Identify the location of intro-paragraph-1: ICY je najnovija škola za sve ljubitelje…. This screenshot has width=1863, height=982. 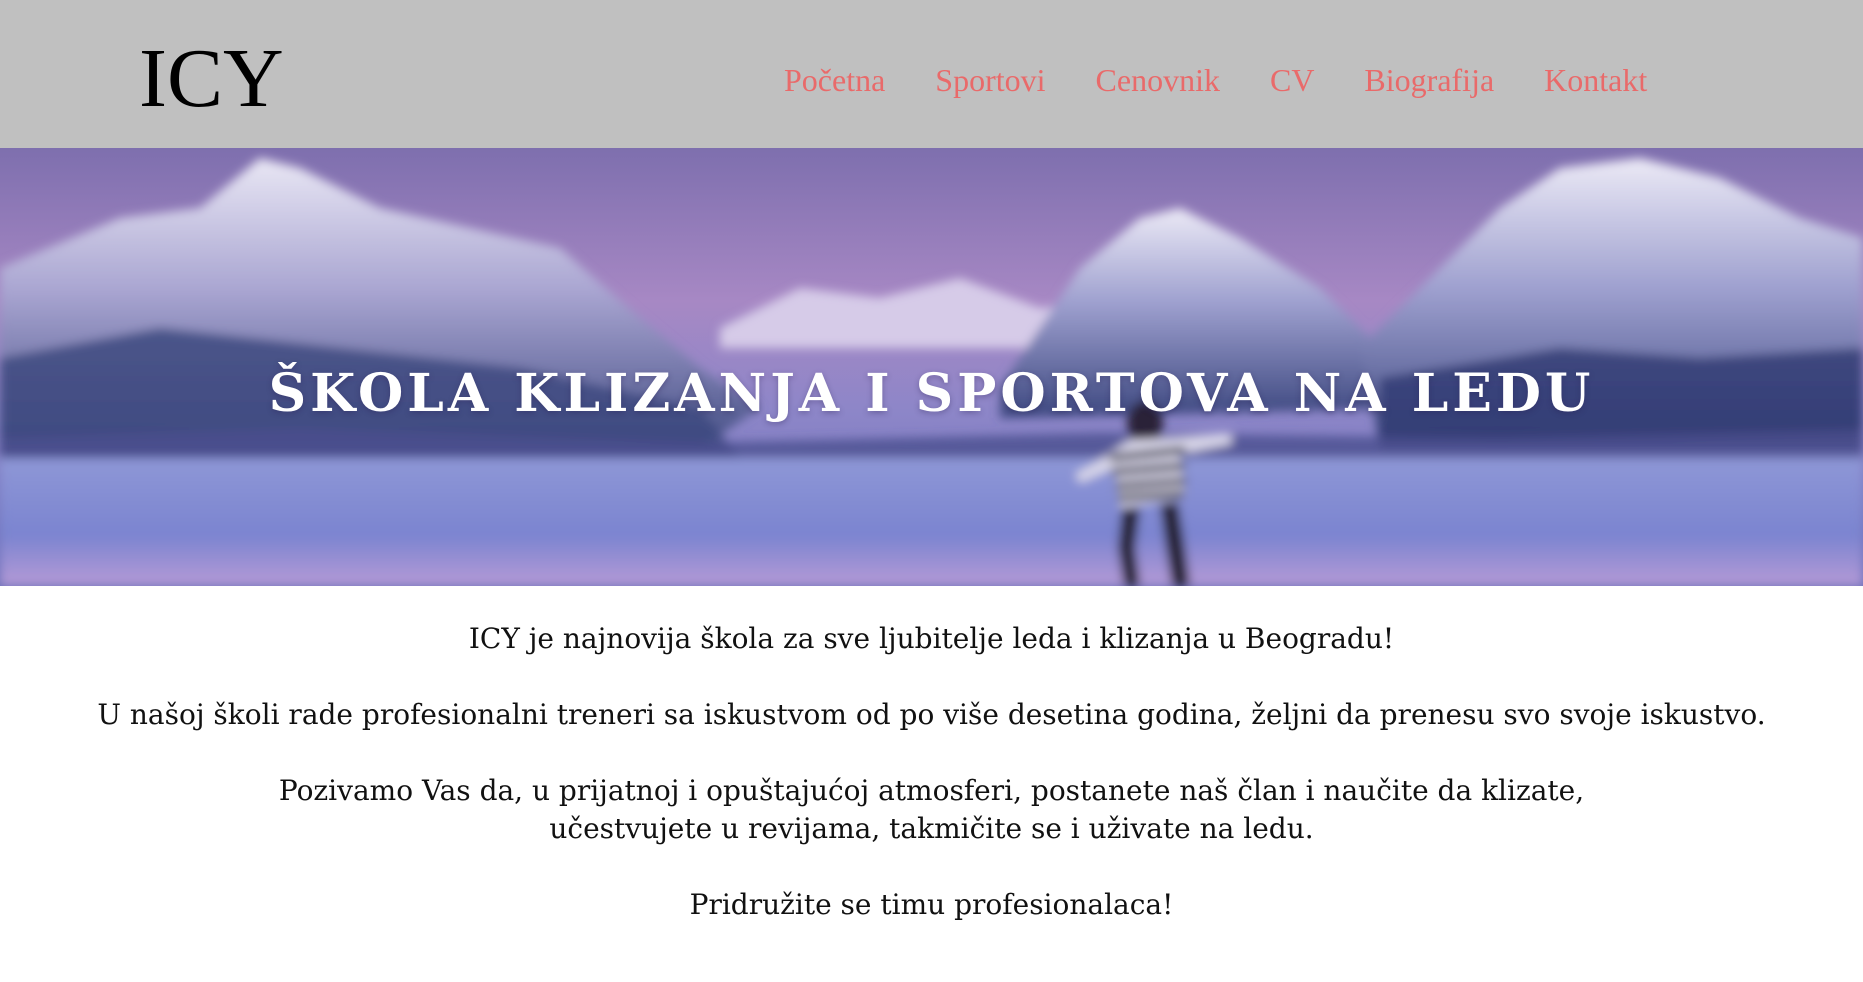
(931, 638).